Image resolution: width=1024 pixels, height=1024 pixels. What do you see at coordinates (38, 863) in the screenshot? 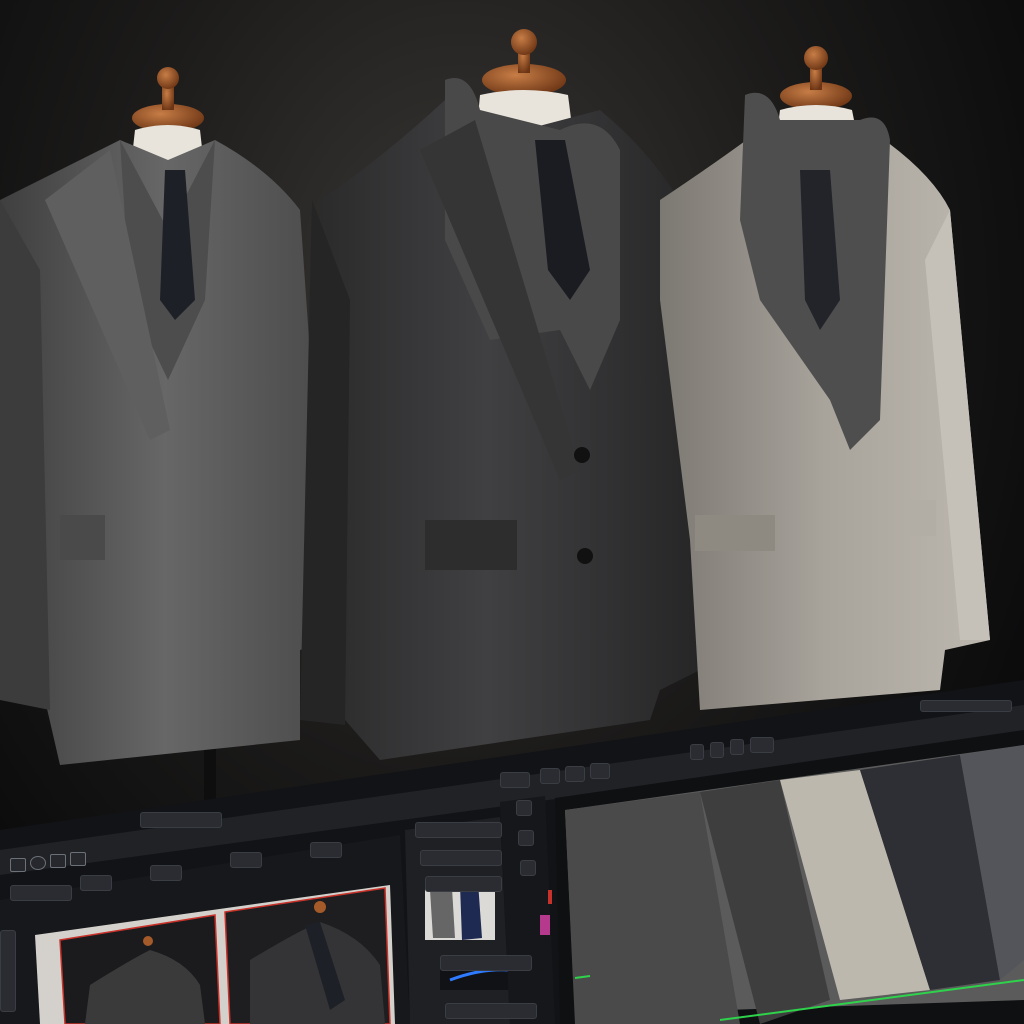
I see `circle-icon` at bounding box center [38, 863].